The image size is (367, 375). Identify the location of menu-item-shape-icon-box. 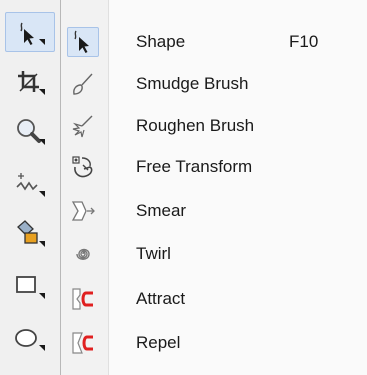
(83, 42).